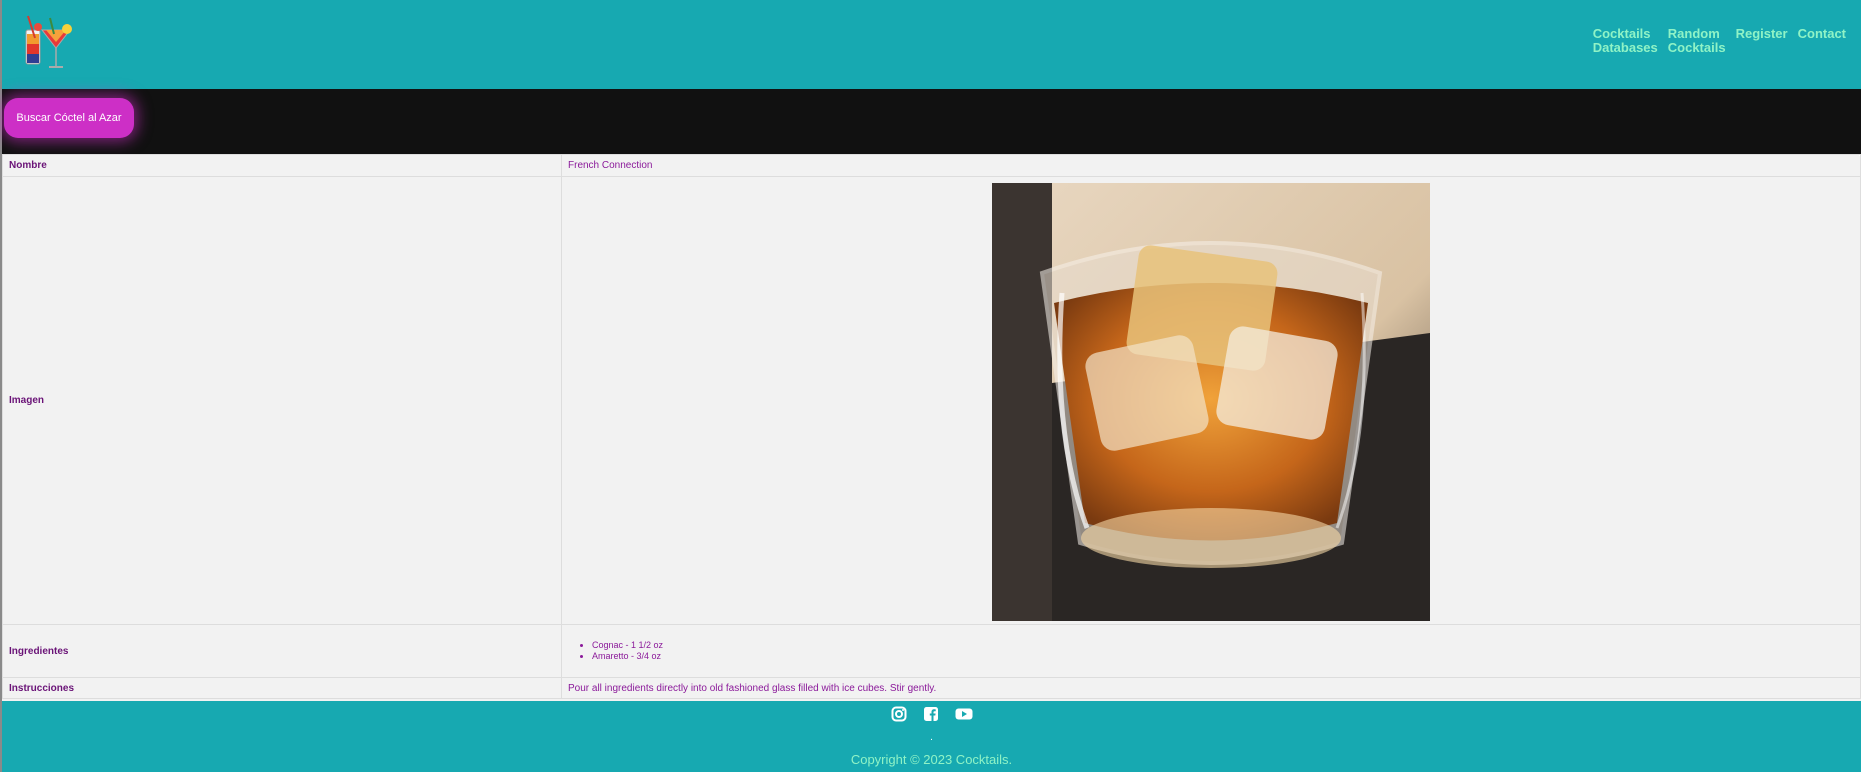 This screenshot has width=1861, height=772. What do you see at coordinates (1625, 41) in the screenshot?
I see `nav-cocktails-databases: Cocktails Databases` at bounding box center [1625, 41].